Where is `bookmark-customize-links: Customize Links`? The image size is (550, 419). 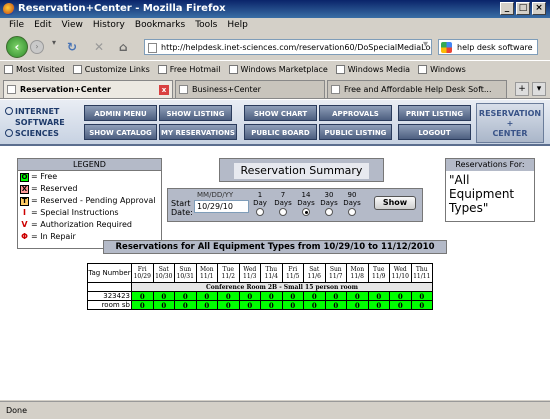
bookmark-customize-links: Customize Links is located at coordinates (111, 69).